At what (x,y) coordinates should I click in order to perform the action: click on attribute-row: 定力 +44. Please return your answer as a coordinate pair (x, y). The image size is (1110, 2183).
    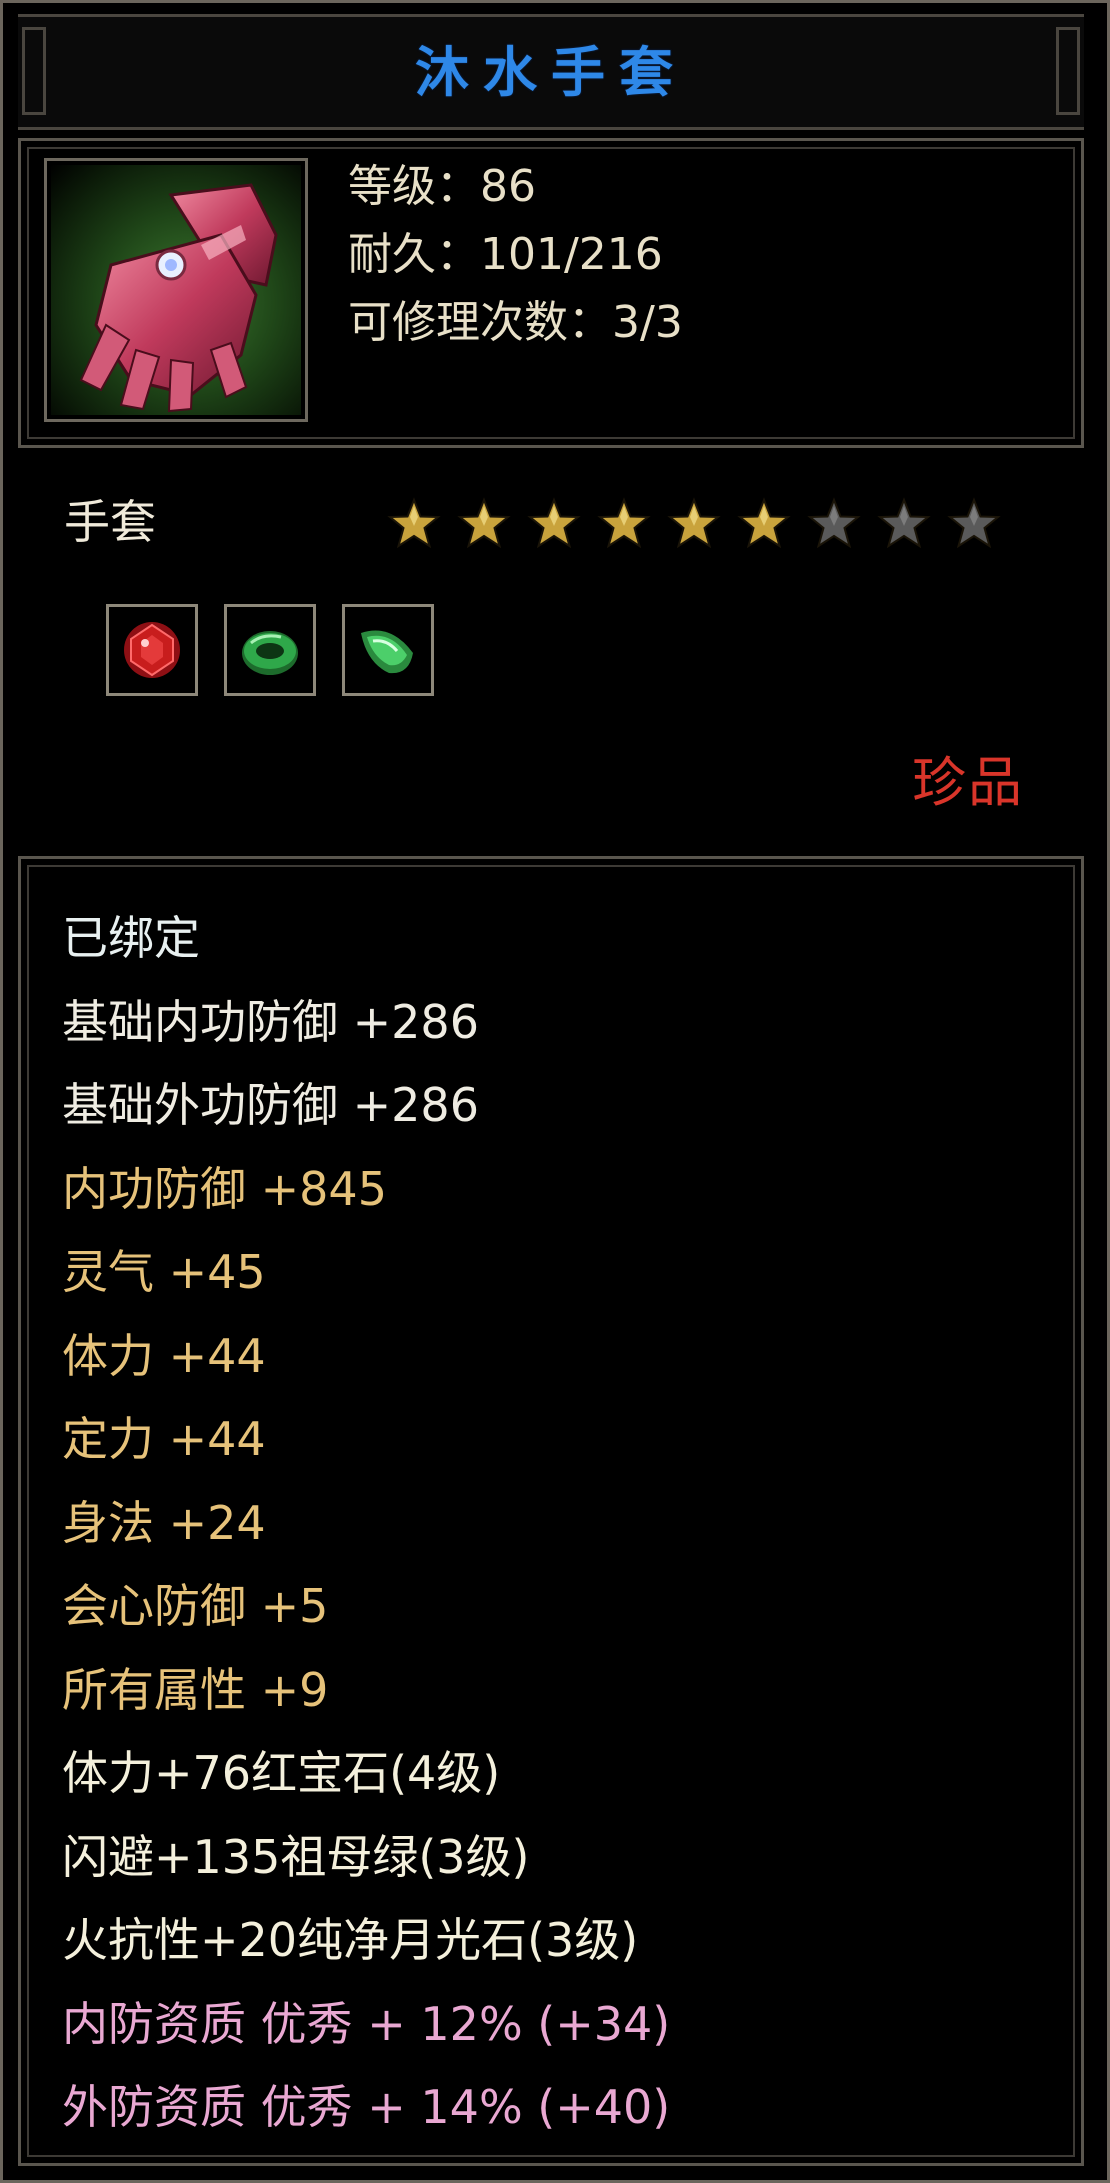
    Looking at the image, I should click on (164, 1439).